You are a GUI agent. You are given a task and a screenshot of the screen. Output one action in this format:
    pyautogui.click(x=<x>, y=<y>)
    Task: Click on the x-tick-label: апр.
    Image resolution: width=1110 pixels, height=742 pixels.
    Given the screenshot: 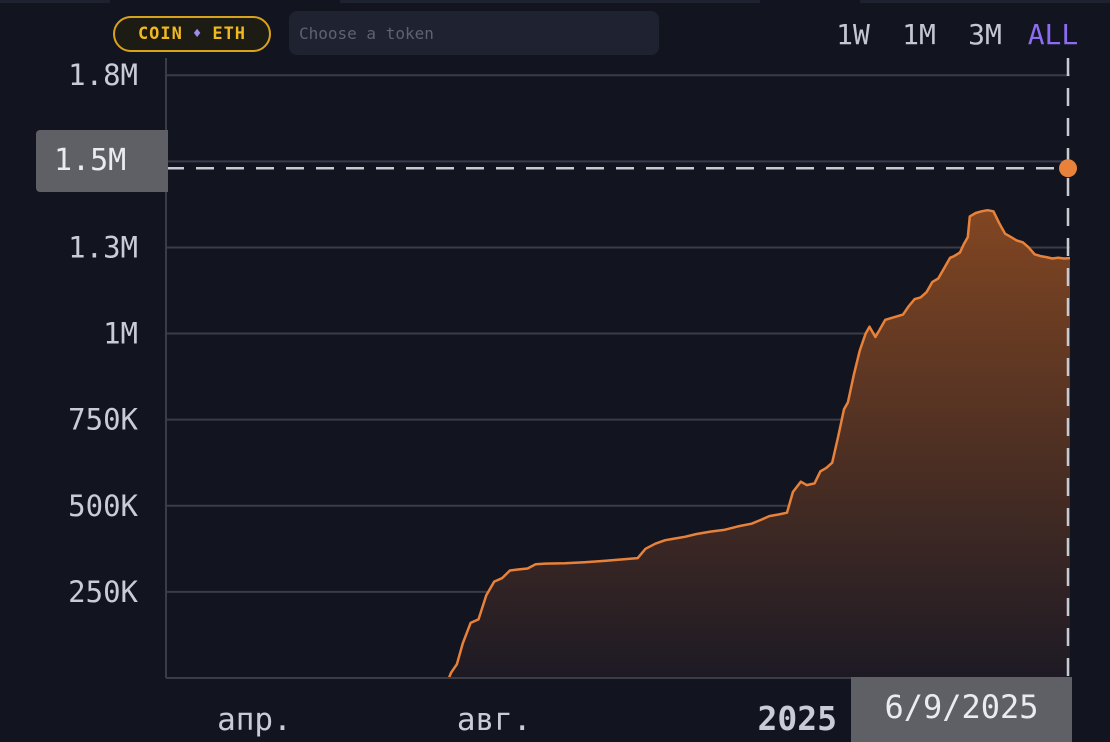 What is the action you would take?
    pyautogui.click(x=254, y=720)
    